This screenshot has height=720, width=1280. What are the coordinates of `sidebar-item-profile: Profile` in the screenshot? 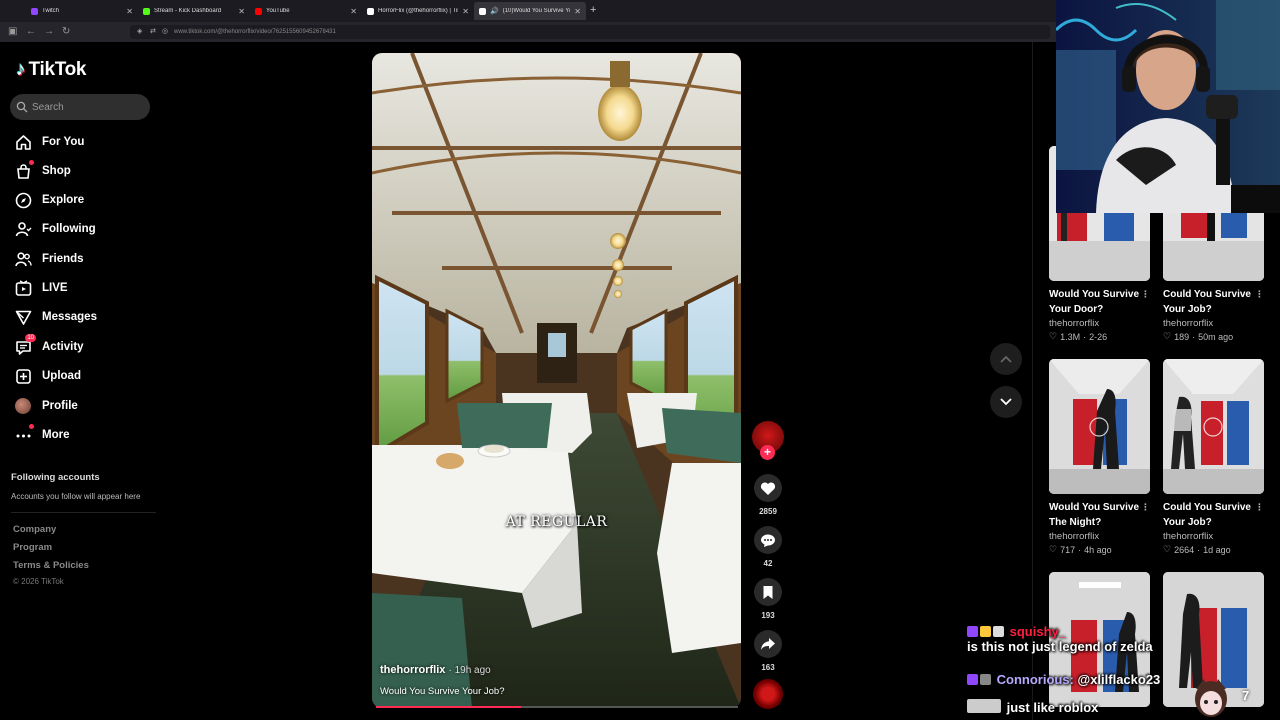 It's located at (46, 406).